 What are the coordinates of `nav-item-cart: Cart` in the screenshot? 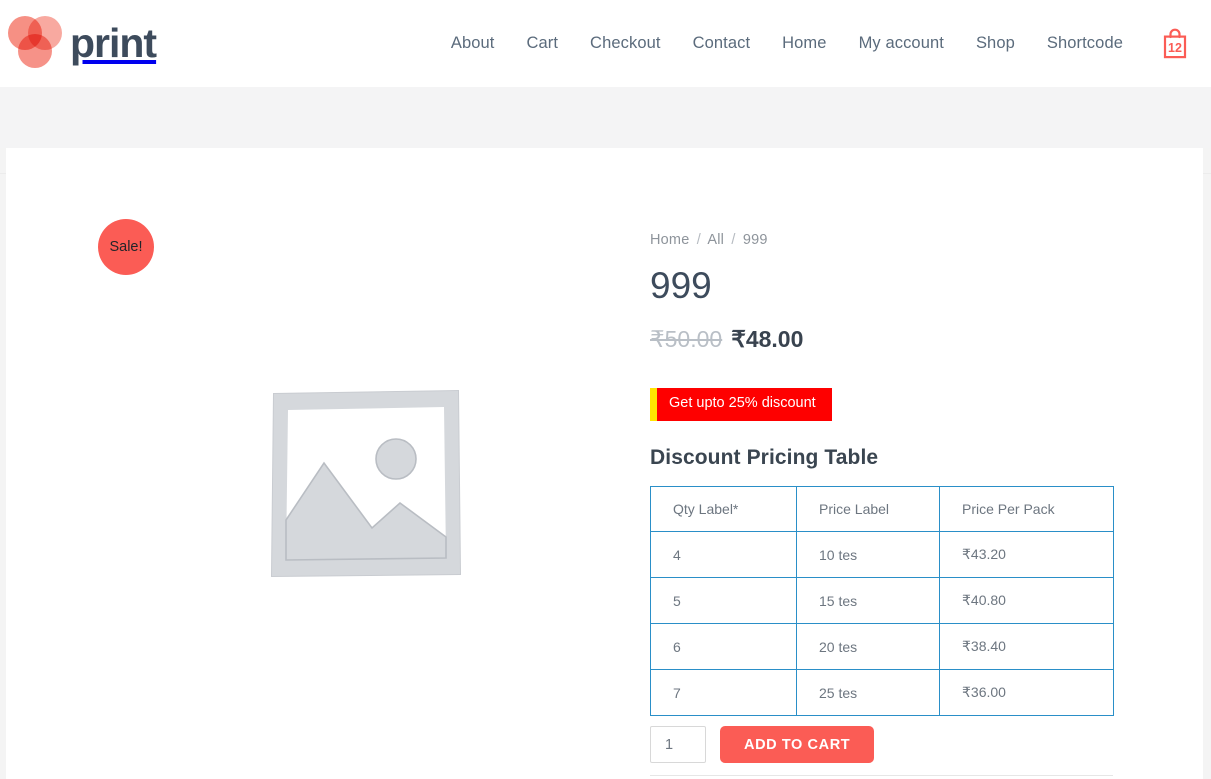 It's located at (542, 43).